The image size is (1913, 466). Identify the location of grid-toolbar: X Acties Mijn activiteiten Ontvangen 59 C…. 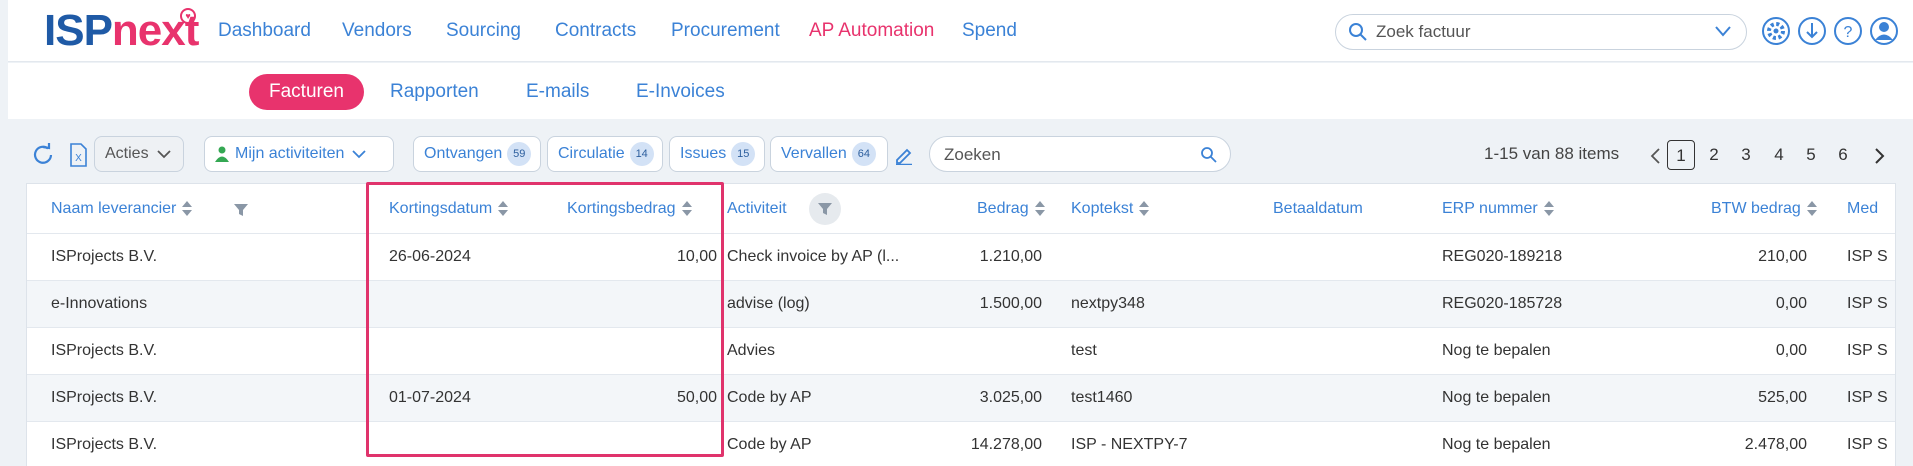
(960, 155).